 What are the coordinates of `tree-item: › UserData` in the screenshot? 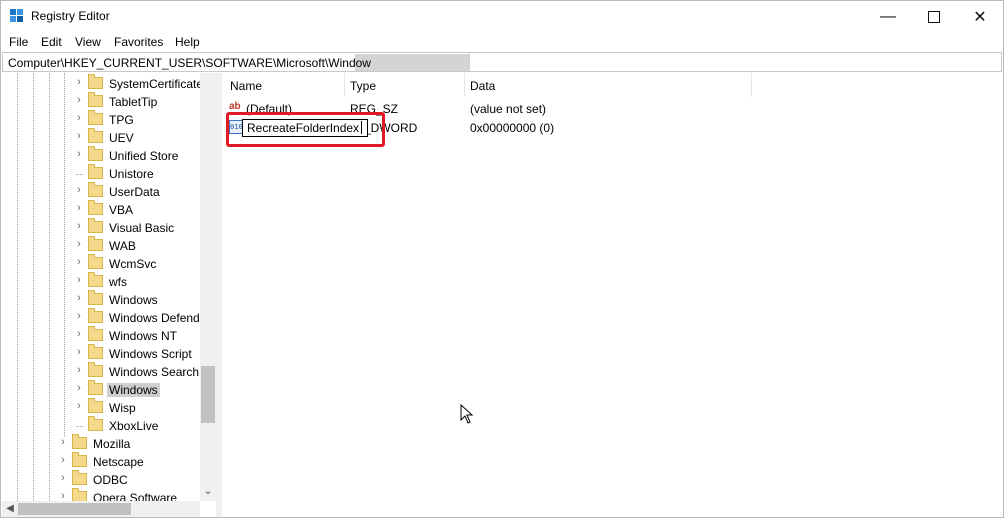 It's located at (102, 191).